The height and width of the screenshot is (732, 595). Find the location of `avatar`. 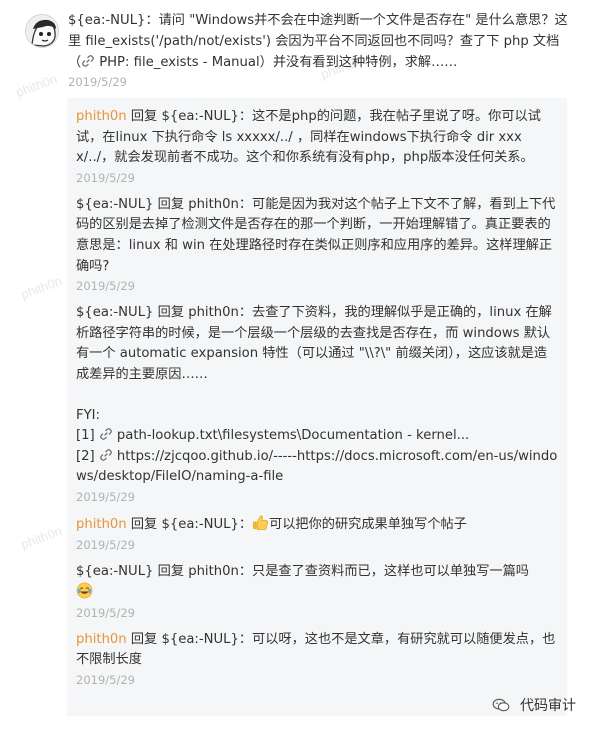

avatar is located at coordinates (42, 31).